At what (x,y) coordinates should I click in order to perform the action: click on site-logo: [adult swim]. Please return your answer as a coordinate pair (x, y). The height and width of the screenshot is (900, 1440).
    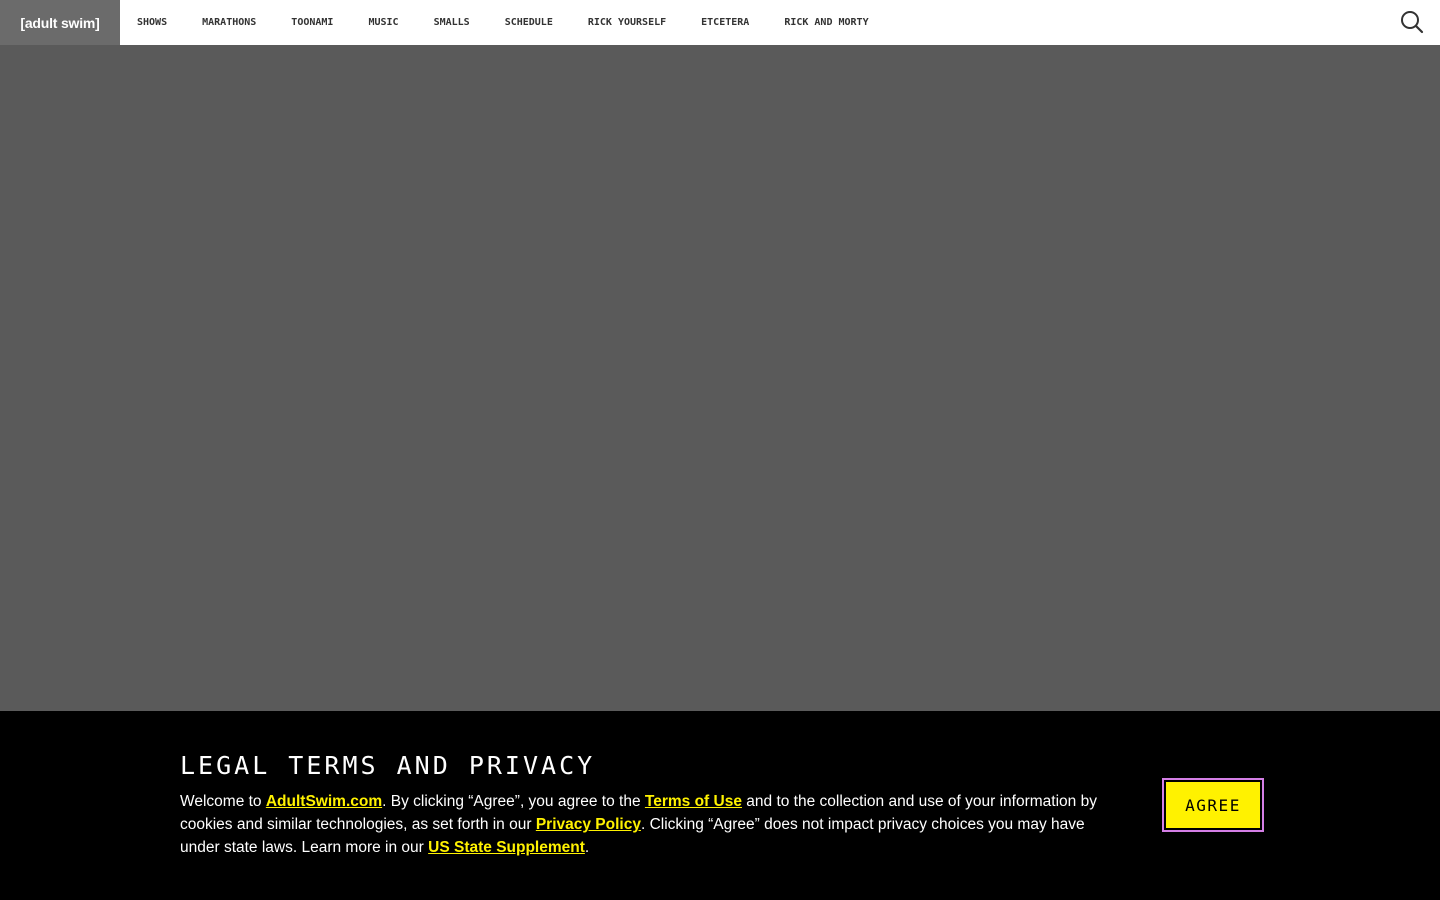
    Looking at the image, I should click on (60, 22).